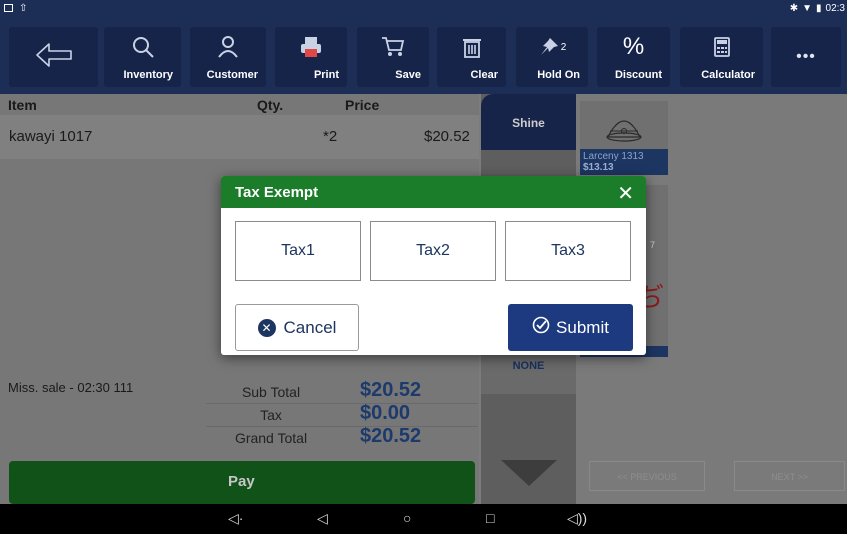  Describe the element at coordinates (433, 192) in the screenshot. I see `dialog-header: Tax Exempt ✕` at that location.